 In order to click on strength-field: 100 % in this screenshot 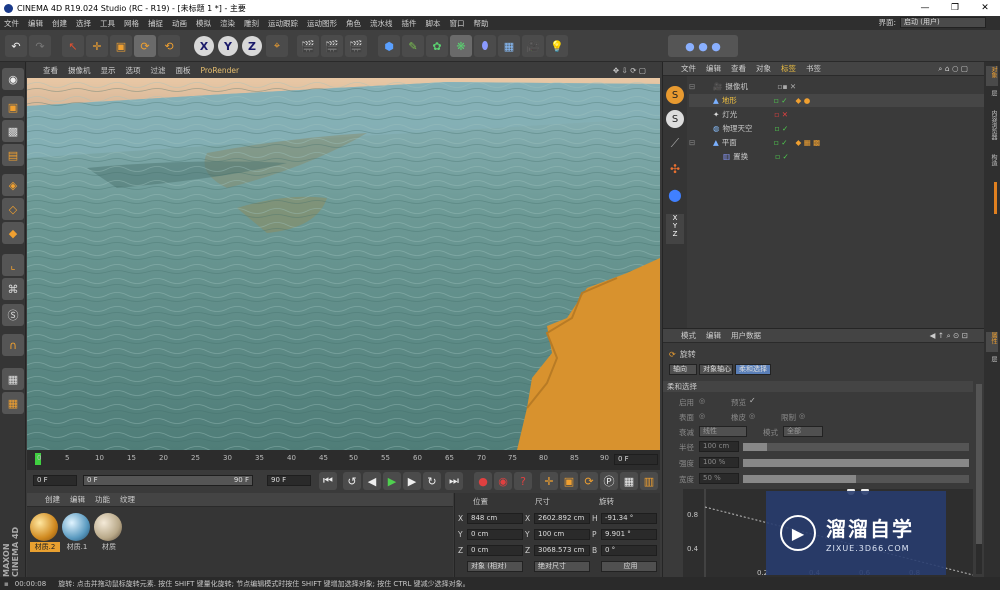, I will do `click(719, 462)`.